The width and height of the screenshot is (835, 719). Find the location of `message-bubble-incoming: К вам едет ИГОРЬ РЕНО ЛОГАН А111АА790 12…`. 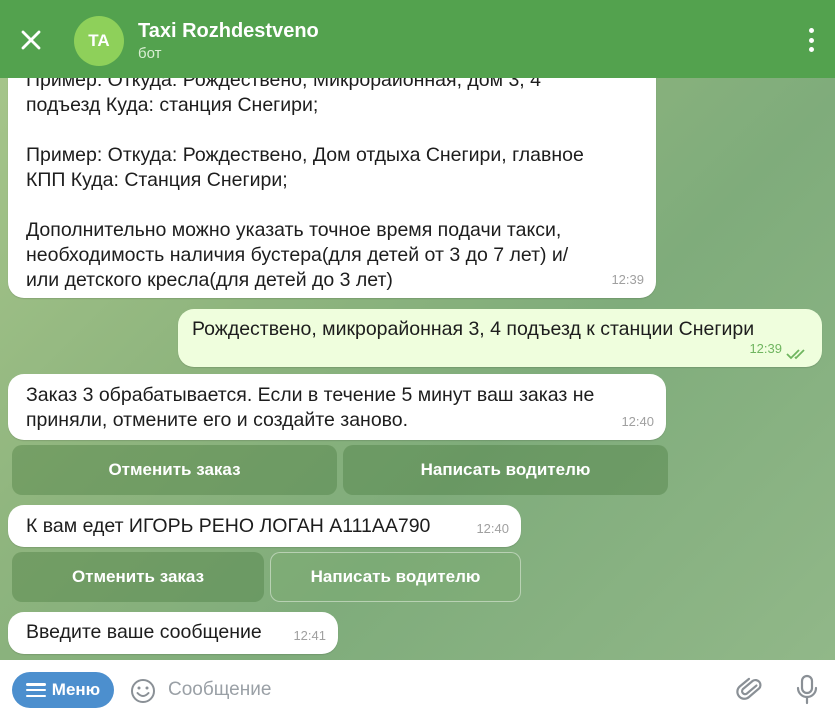

message-bubble-incoming: К вам едет ИГОРЬ РЕНО ЛОГАН А111АА790 12… is located at coordinates (264, 526).